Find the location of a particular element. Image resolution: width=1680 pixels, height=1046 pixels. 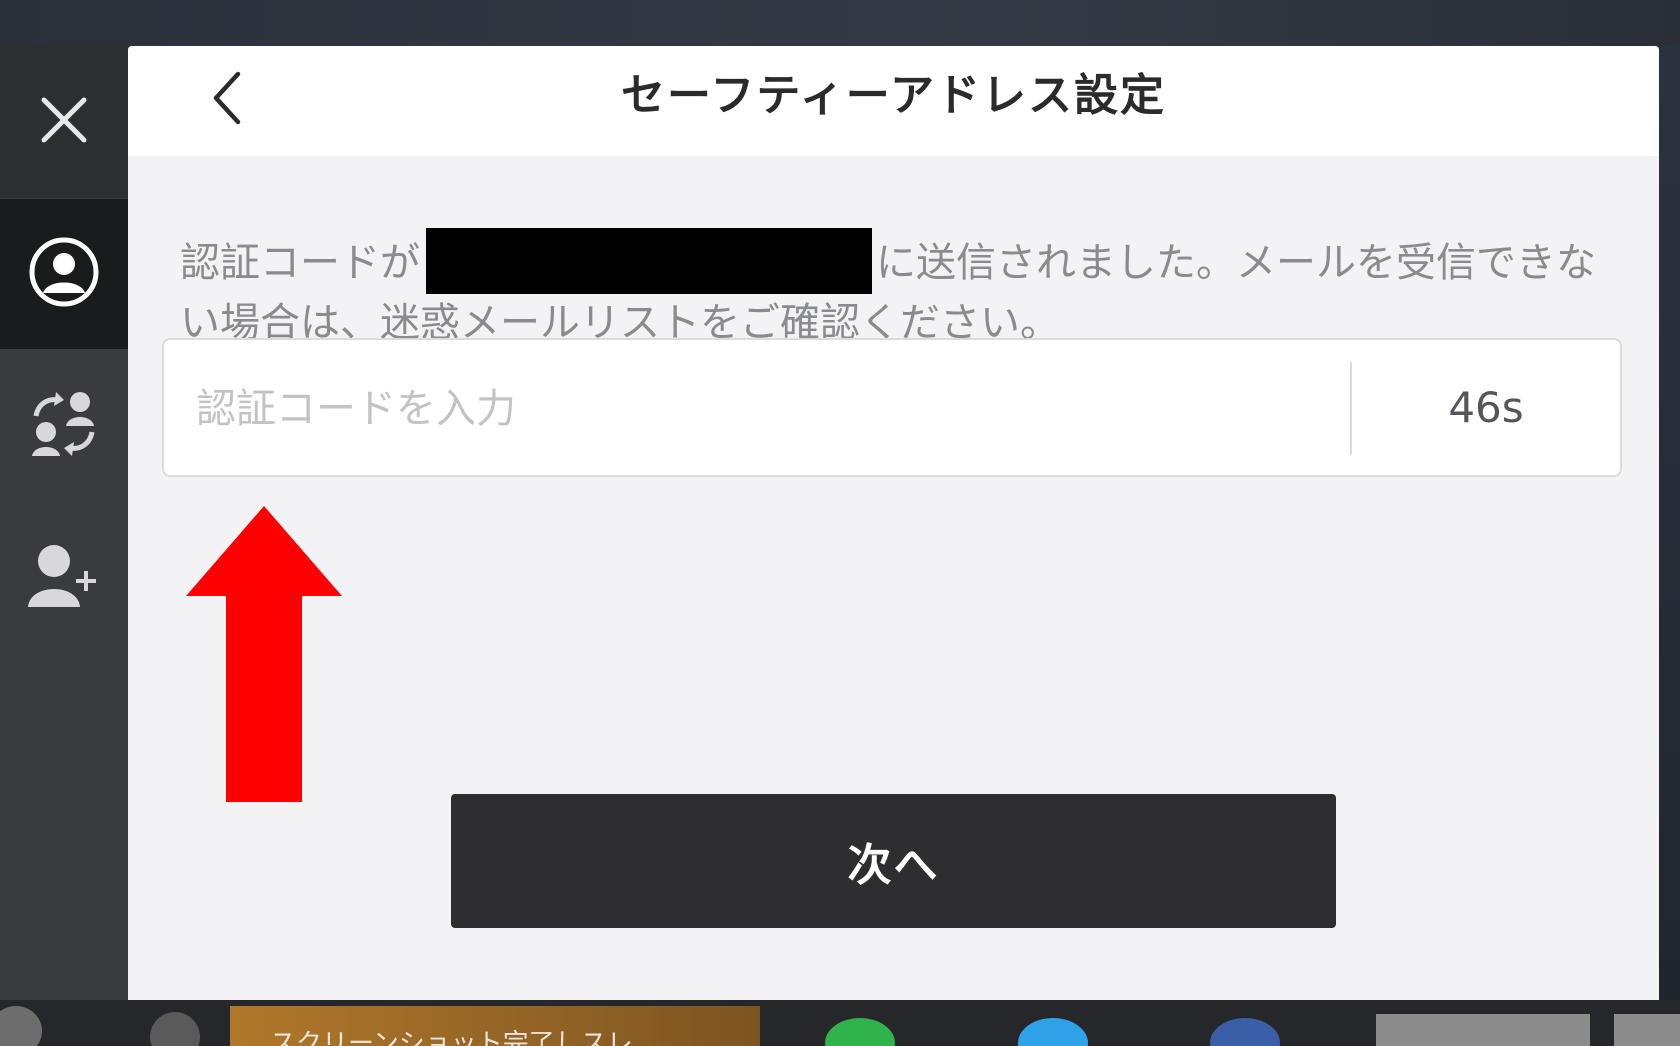

redacted-email is located at coordinates (649, 261).